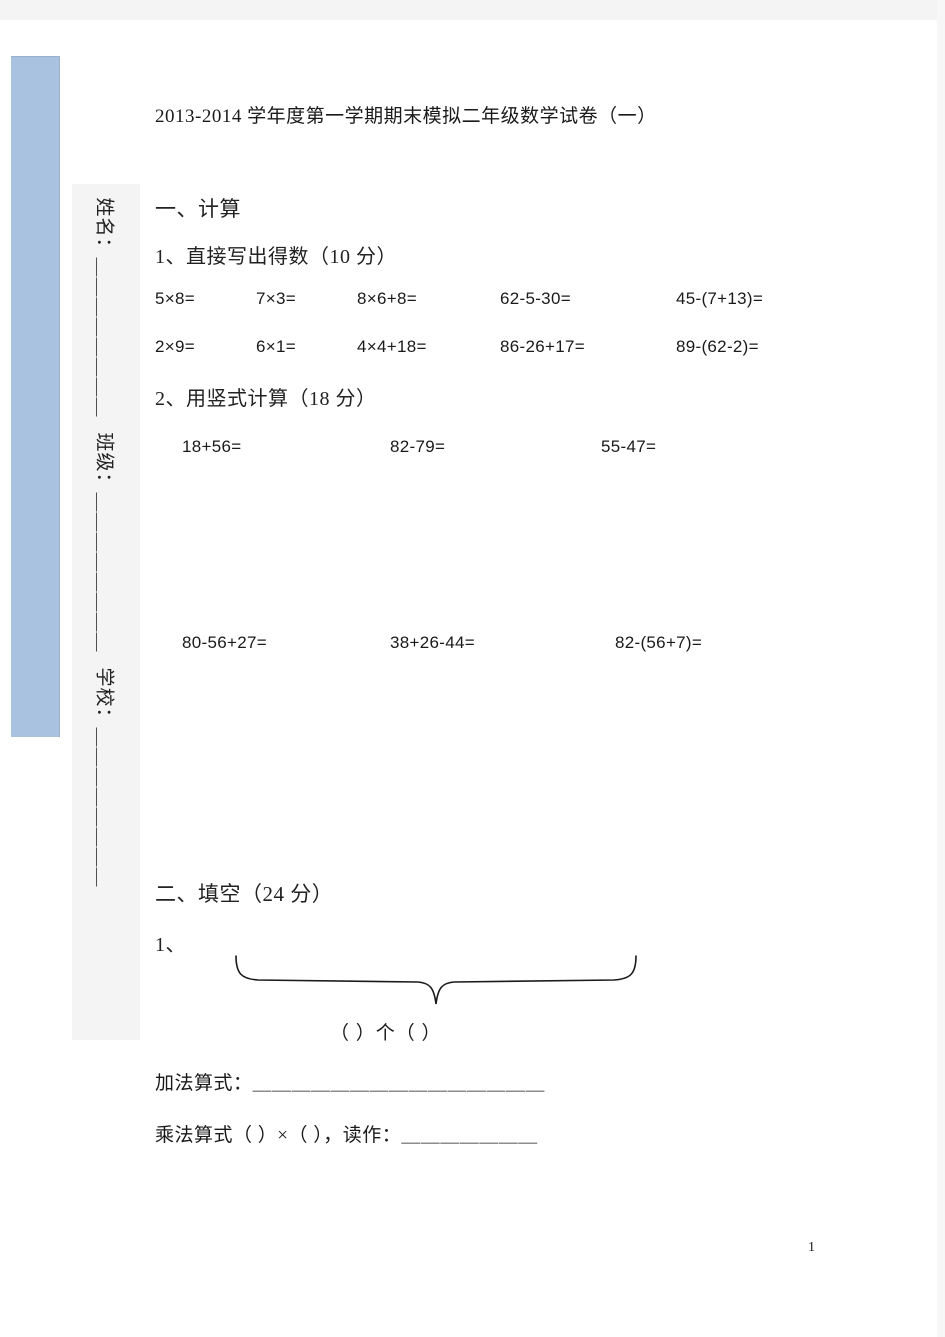 This screenshot has width=945, height=1337. Describe the element at coordinates (542, 346) in the screenshot. I see `expression: 86-26+17=` at that location.